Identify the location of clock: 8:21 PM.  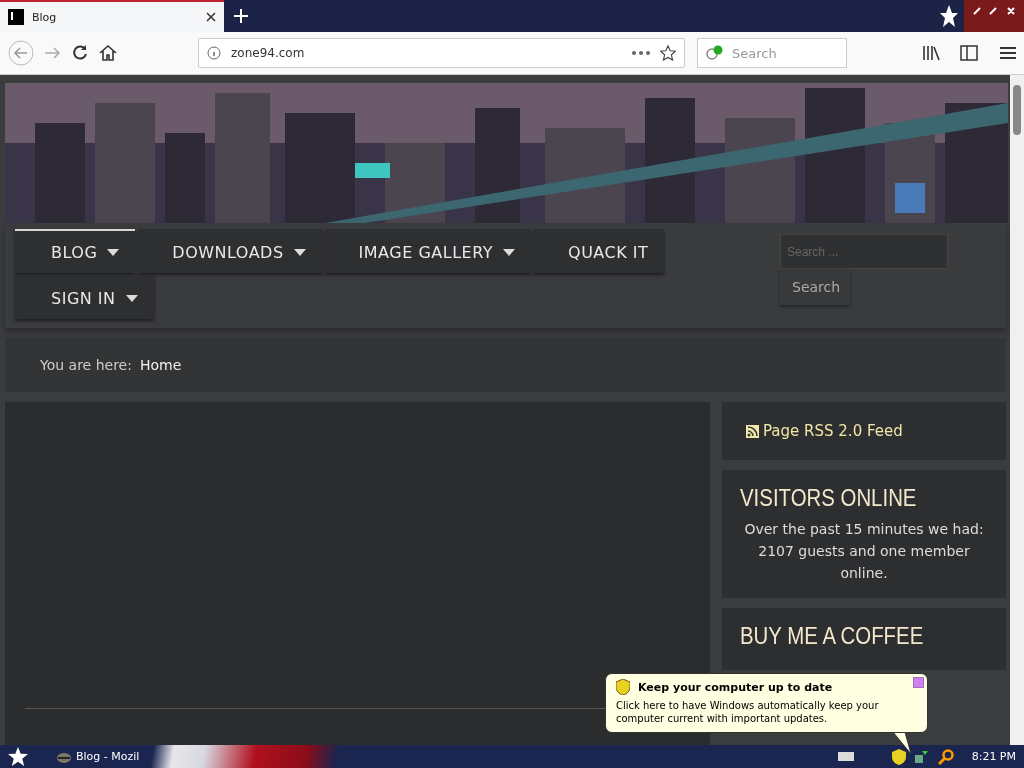
(993, 756).